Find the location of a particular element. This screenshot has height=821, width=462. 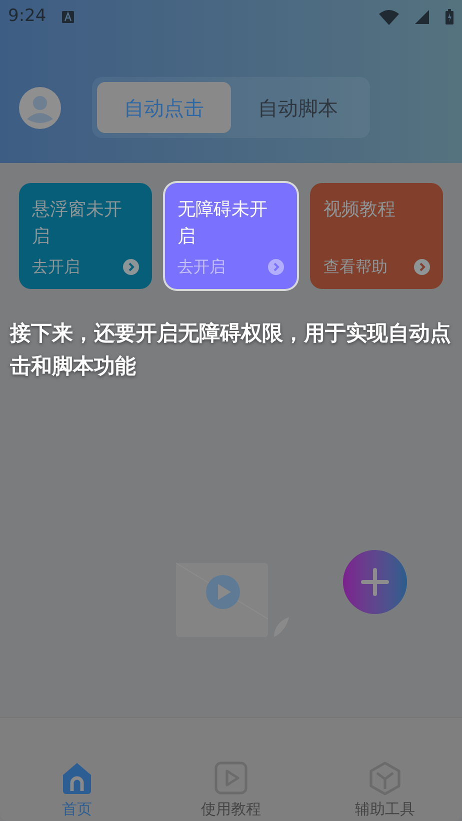

battery-icon is located at coordinates (449, 17).